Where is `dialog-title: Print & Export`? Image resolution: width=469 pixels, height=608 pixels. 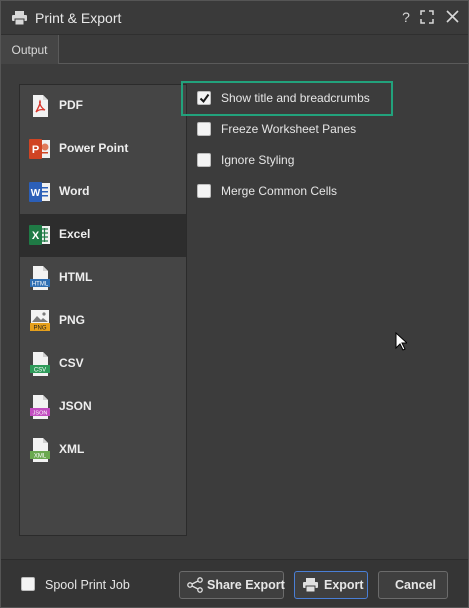 dialog-title: Print & Export is located at coordinates (78, 18).